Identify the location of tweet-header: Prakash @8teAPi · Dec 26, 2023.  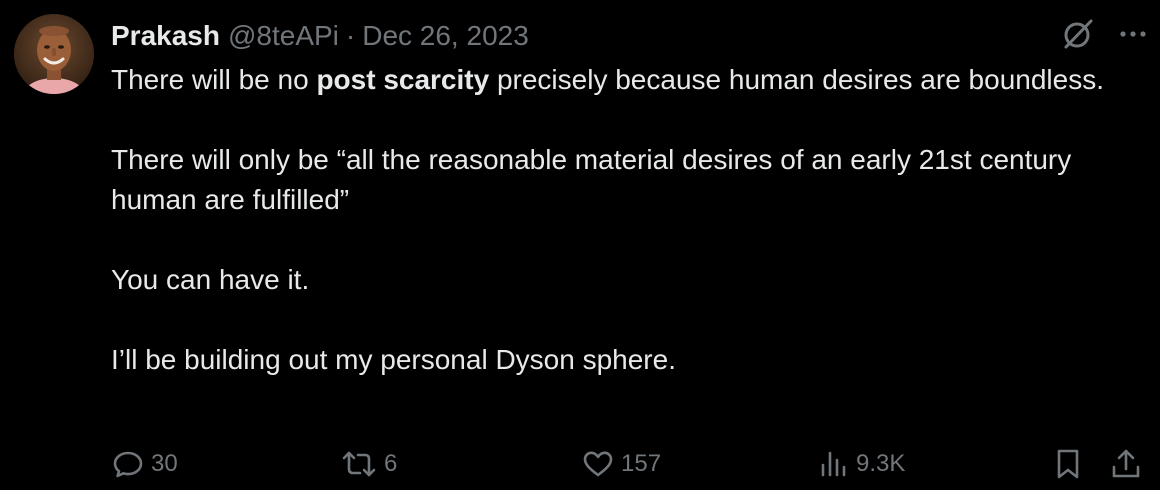
(320, 36).